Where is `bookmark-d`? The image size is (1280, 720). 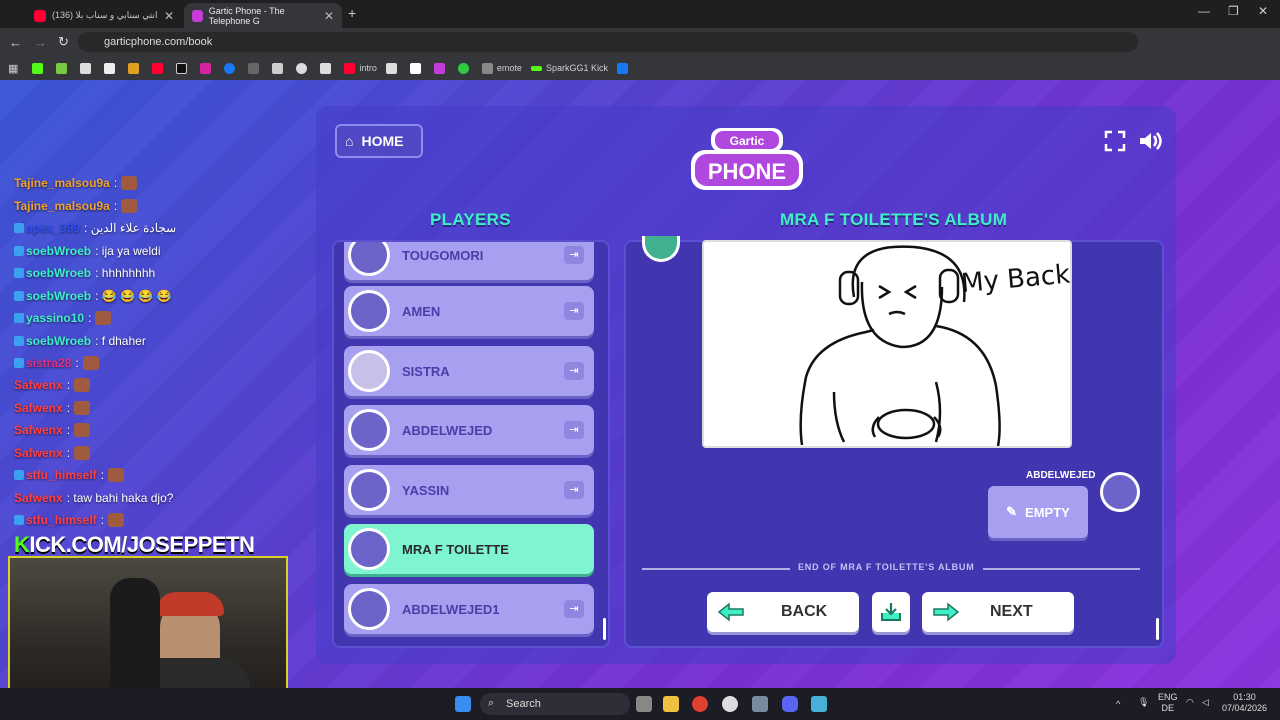 bookmark-d is located at coordinates (63, 68).